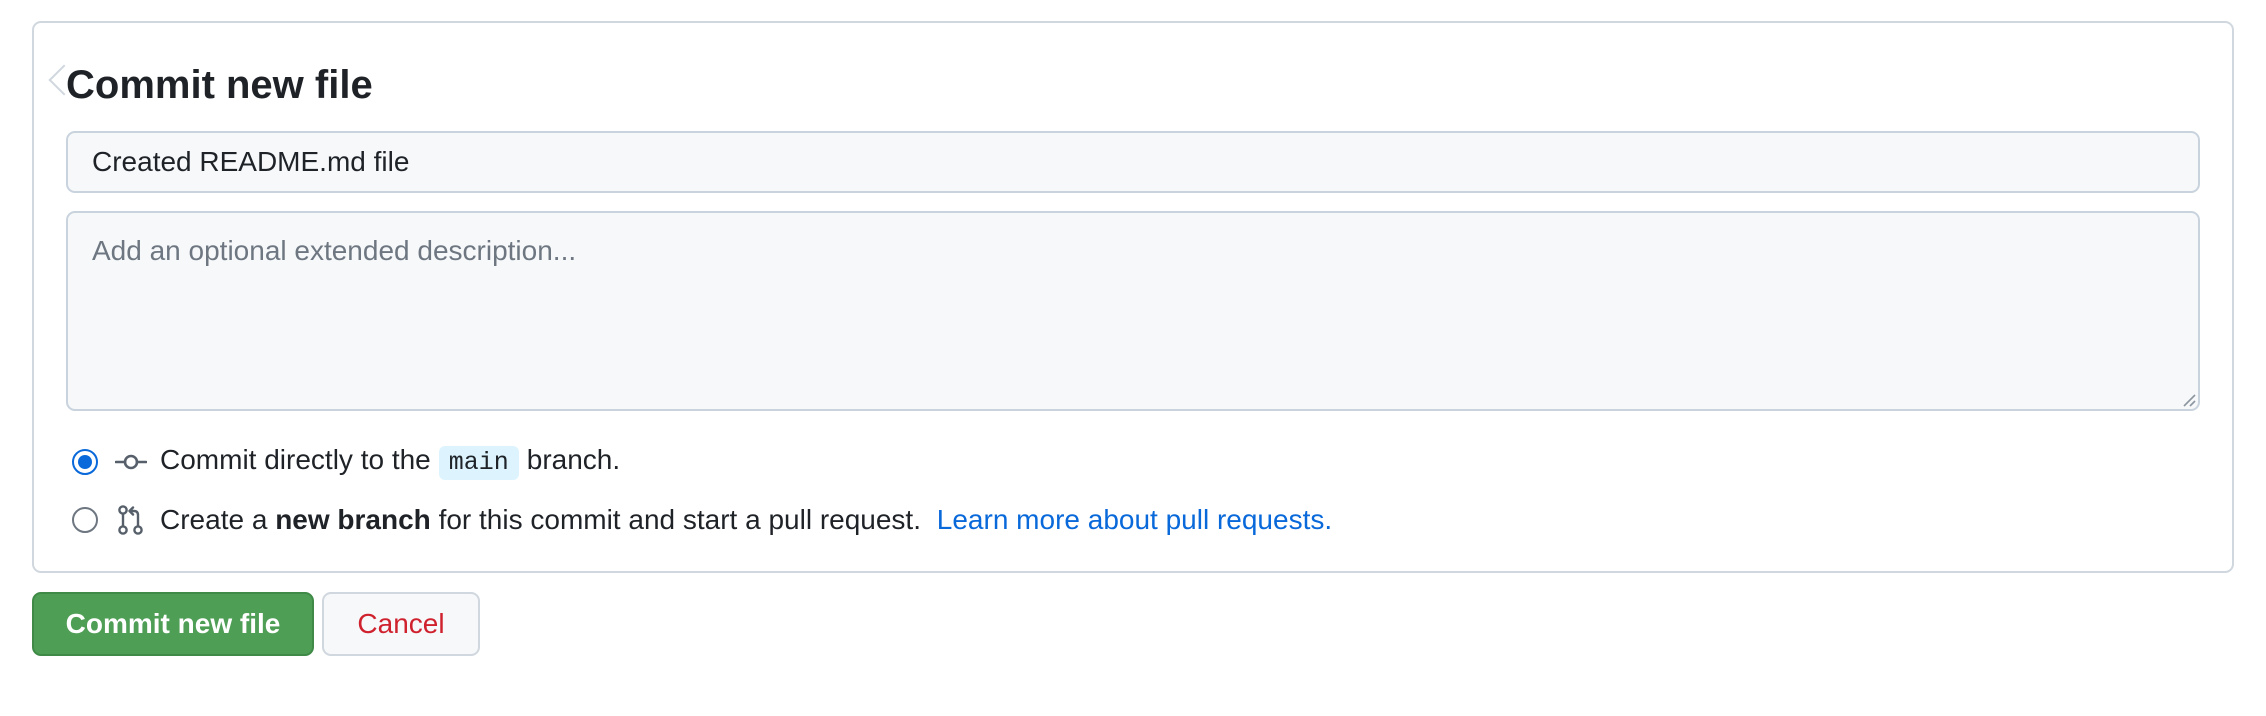  I want to click on commit-direct-radio, so click(85, 462).